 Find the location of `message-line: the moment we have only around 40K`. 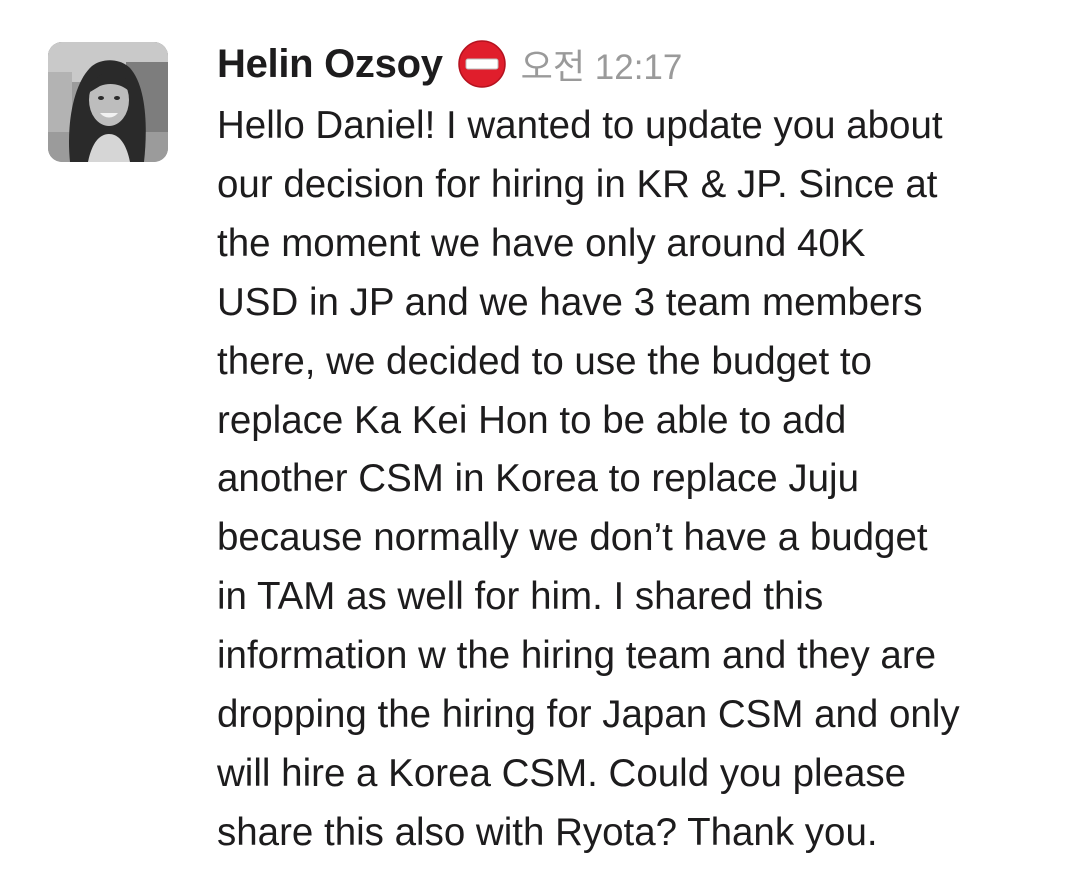

message-line: the moment we have only around 40K is located at coordinates (541, 243).